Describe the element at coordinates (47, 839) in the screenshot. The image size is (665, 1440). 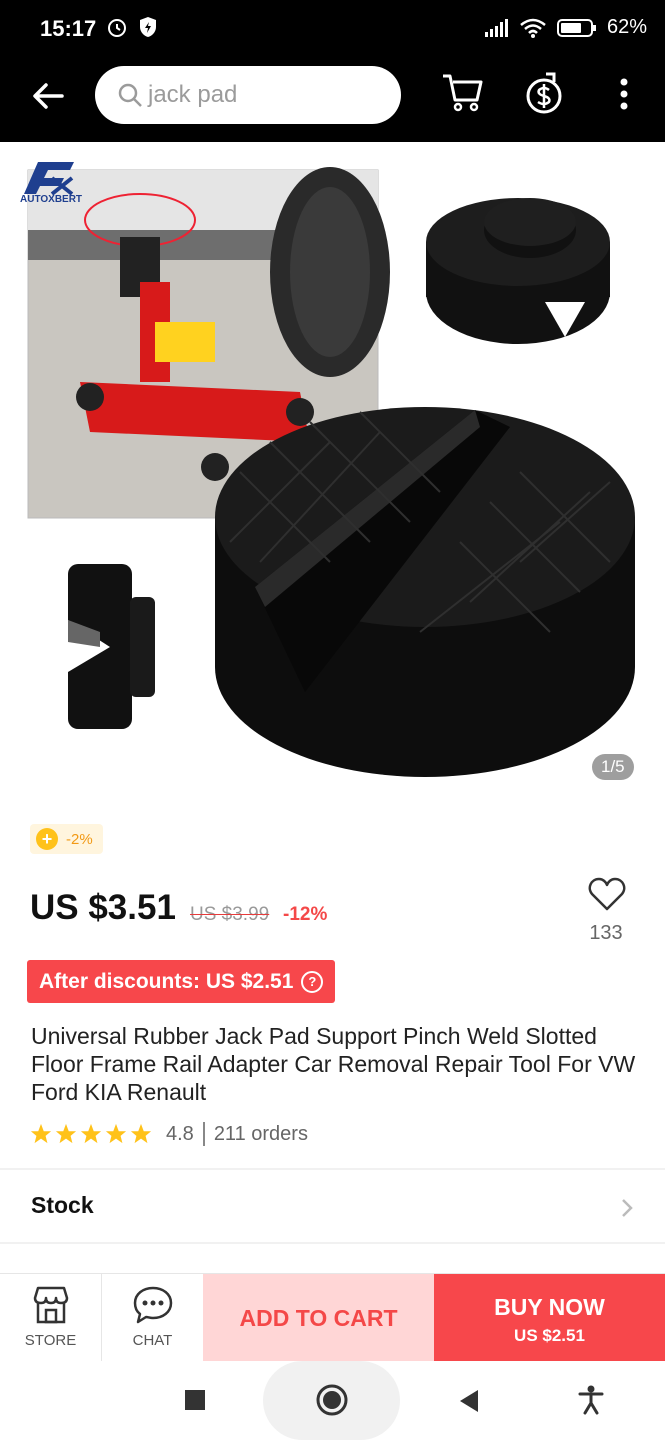
I see `coin-icon: +` at that location.